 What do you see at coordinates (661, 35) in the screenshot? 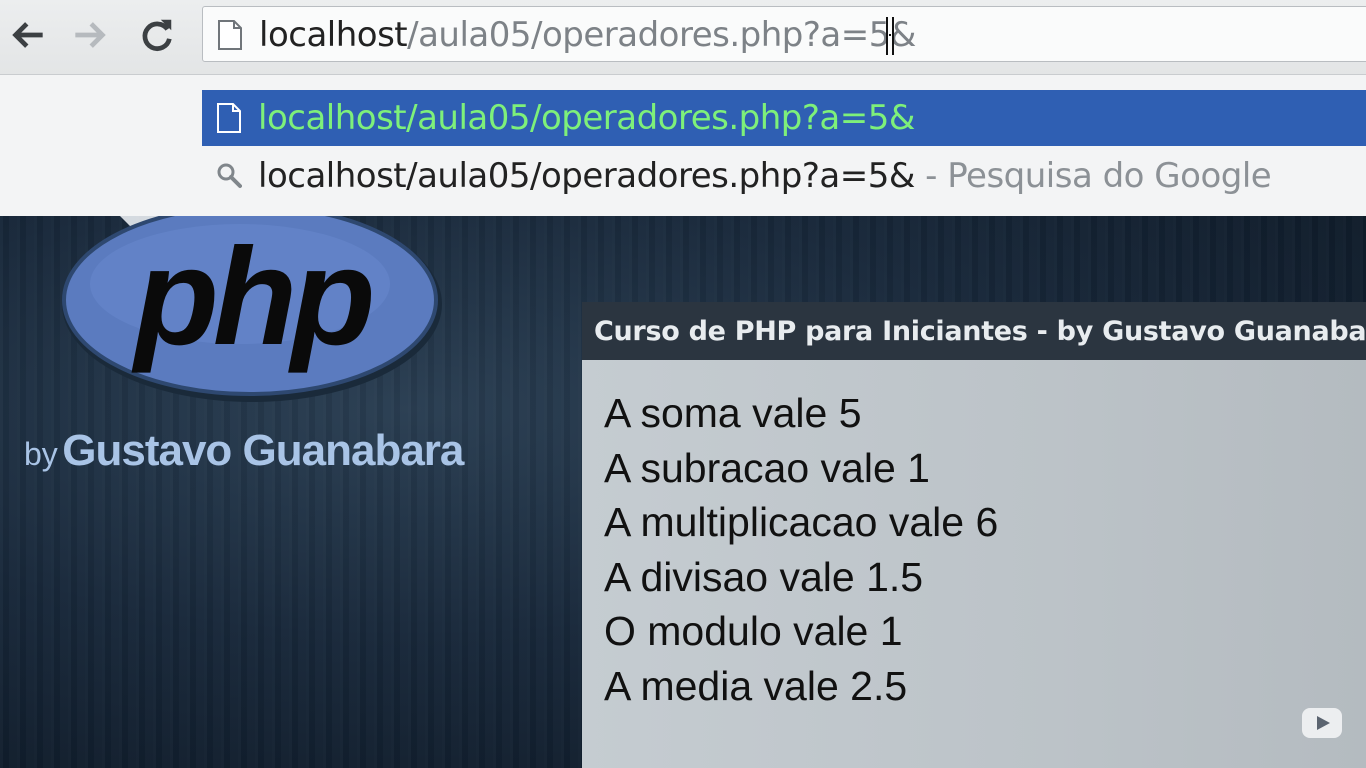
I see `url-path: /aula05/operadores.php?a=5&` at bounding box center [661, 35].